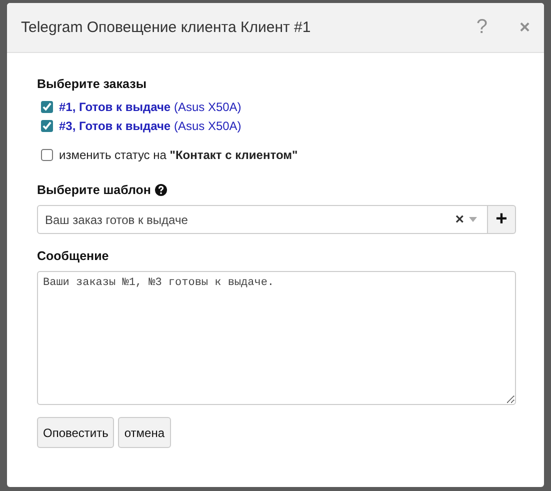  What do you see at coordinates (92, 84) in the screenshot?
I see `section-label: Выберите заказы` at bounding box center [92, 84].